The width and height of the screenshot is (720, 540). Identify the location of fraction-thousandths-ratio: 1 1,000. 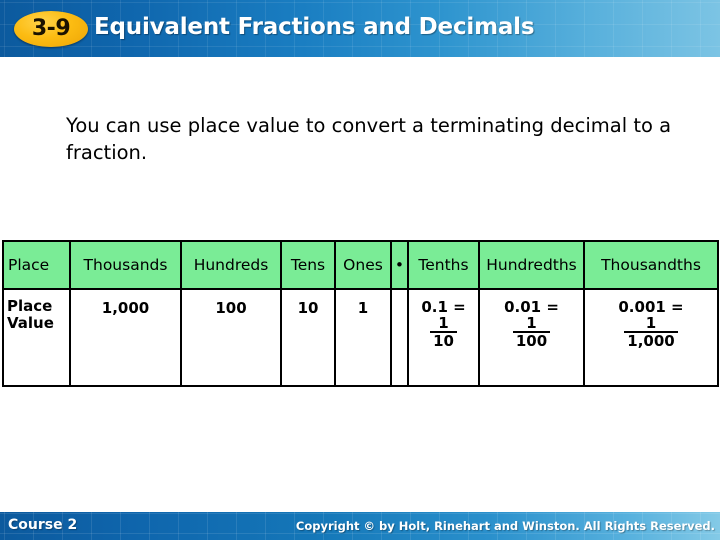
(651, 331).